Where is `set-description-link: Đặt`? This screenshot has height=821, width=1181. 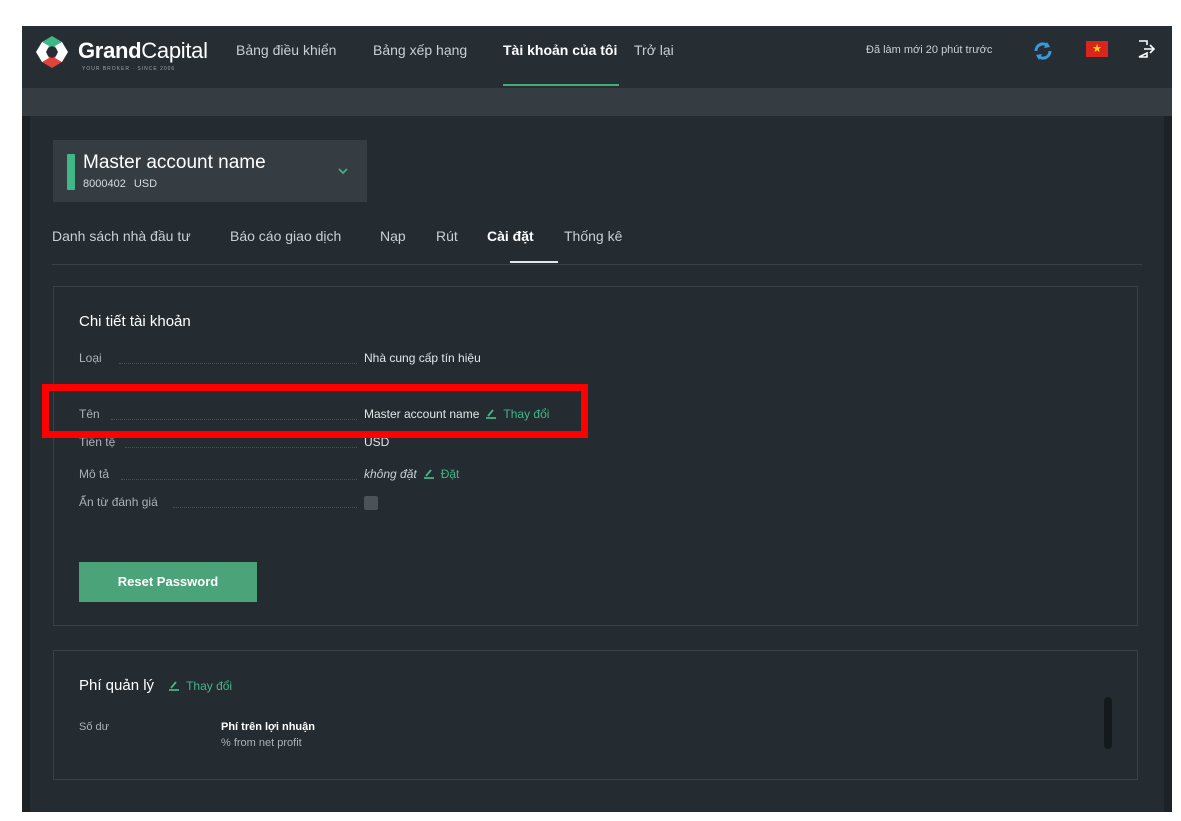
set-description-link: Đặt is located at coordinates (450, 474).